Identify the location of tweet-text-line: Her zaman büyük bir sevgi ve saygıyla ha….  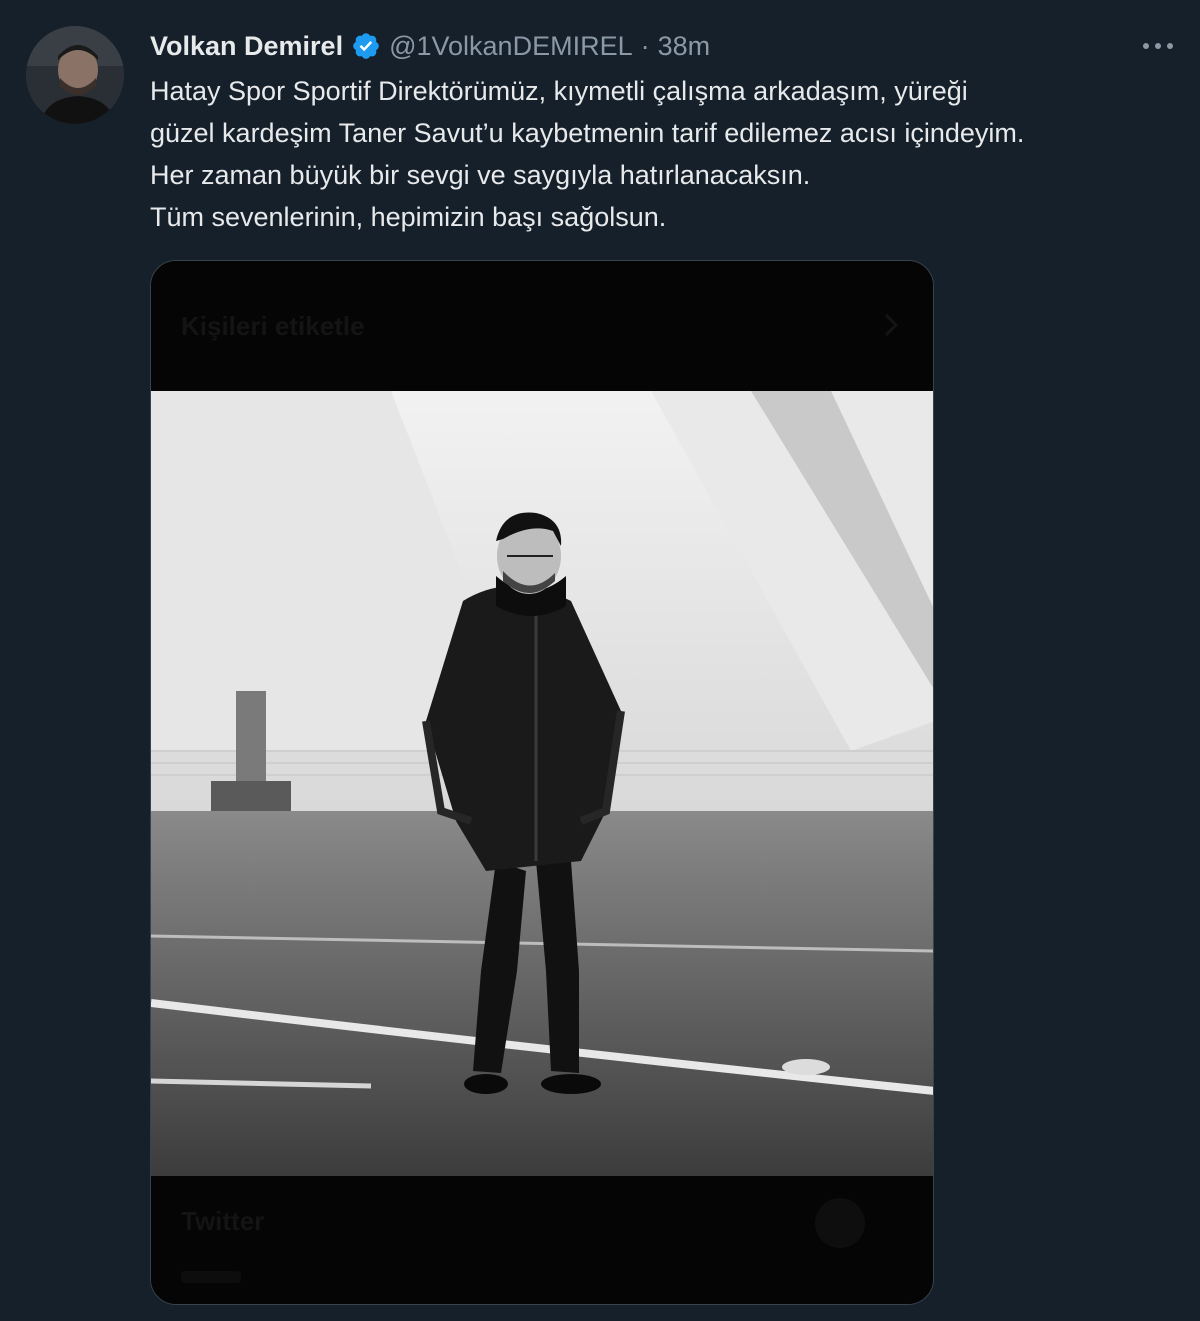
(480, 175).